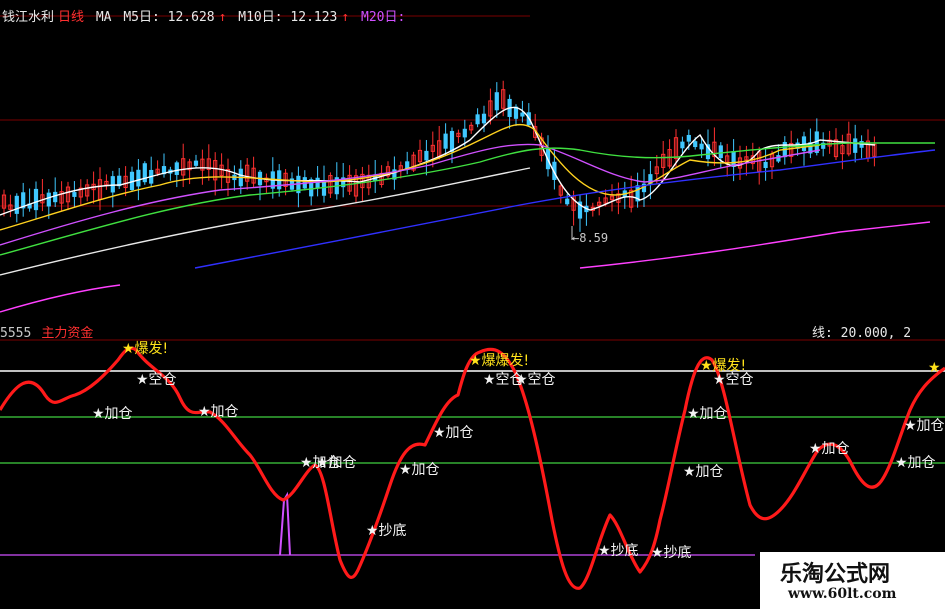 The image size is (945, 609). What do you see at coordinates (755, 245) in the screenshot?
I see `long-line` at bounding box center [755, 245].